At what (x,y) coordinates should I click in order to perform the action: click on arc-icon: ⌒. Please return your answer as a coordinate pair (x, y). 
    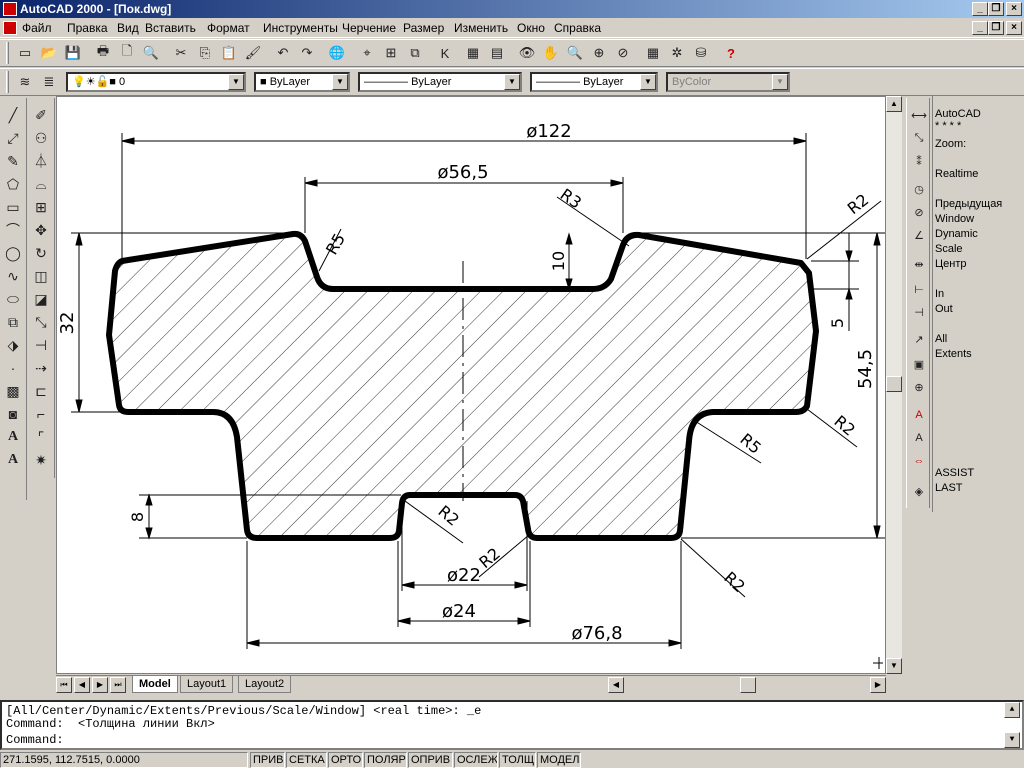
    Looking at the image, I should click on (13, 230).